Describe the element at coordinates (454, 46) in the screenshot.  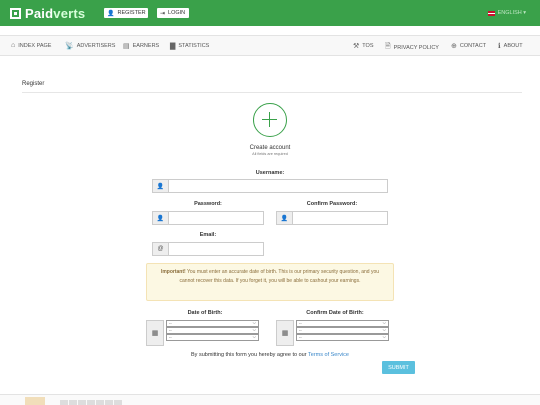
I see `lifebuoy-icon: ⊕` at that location.